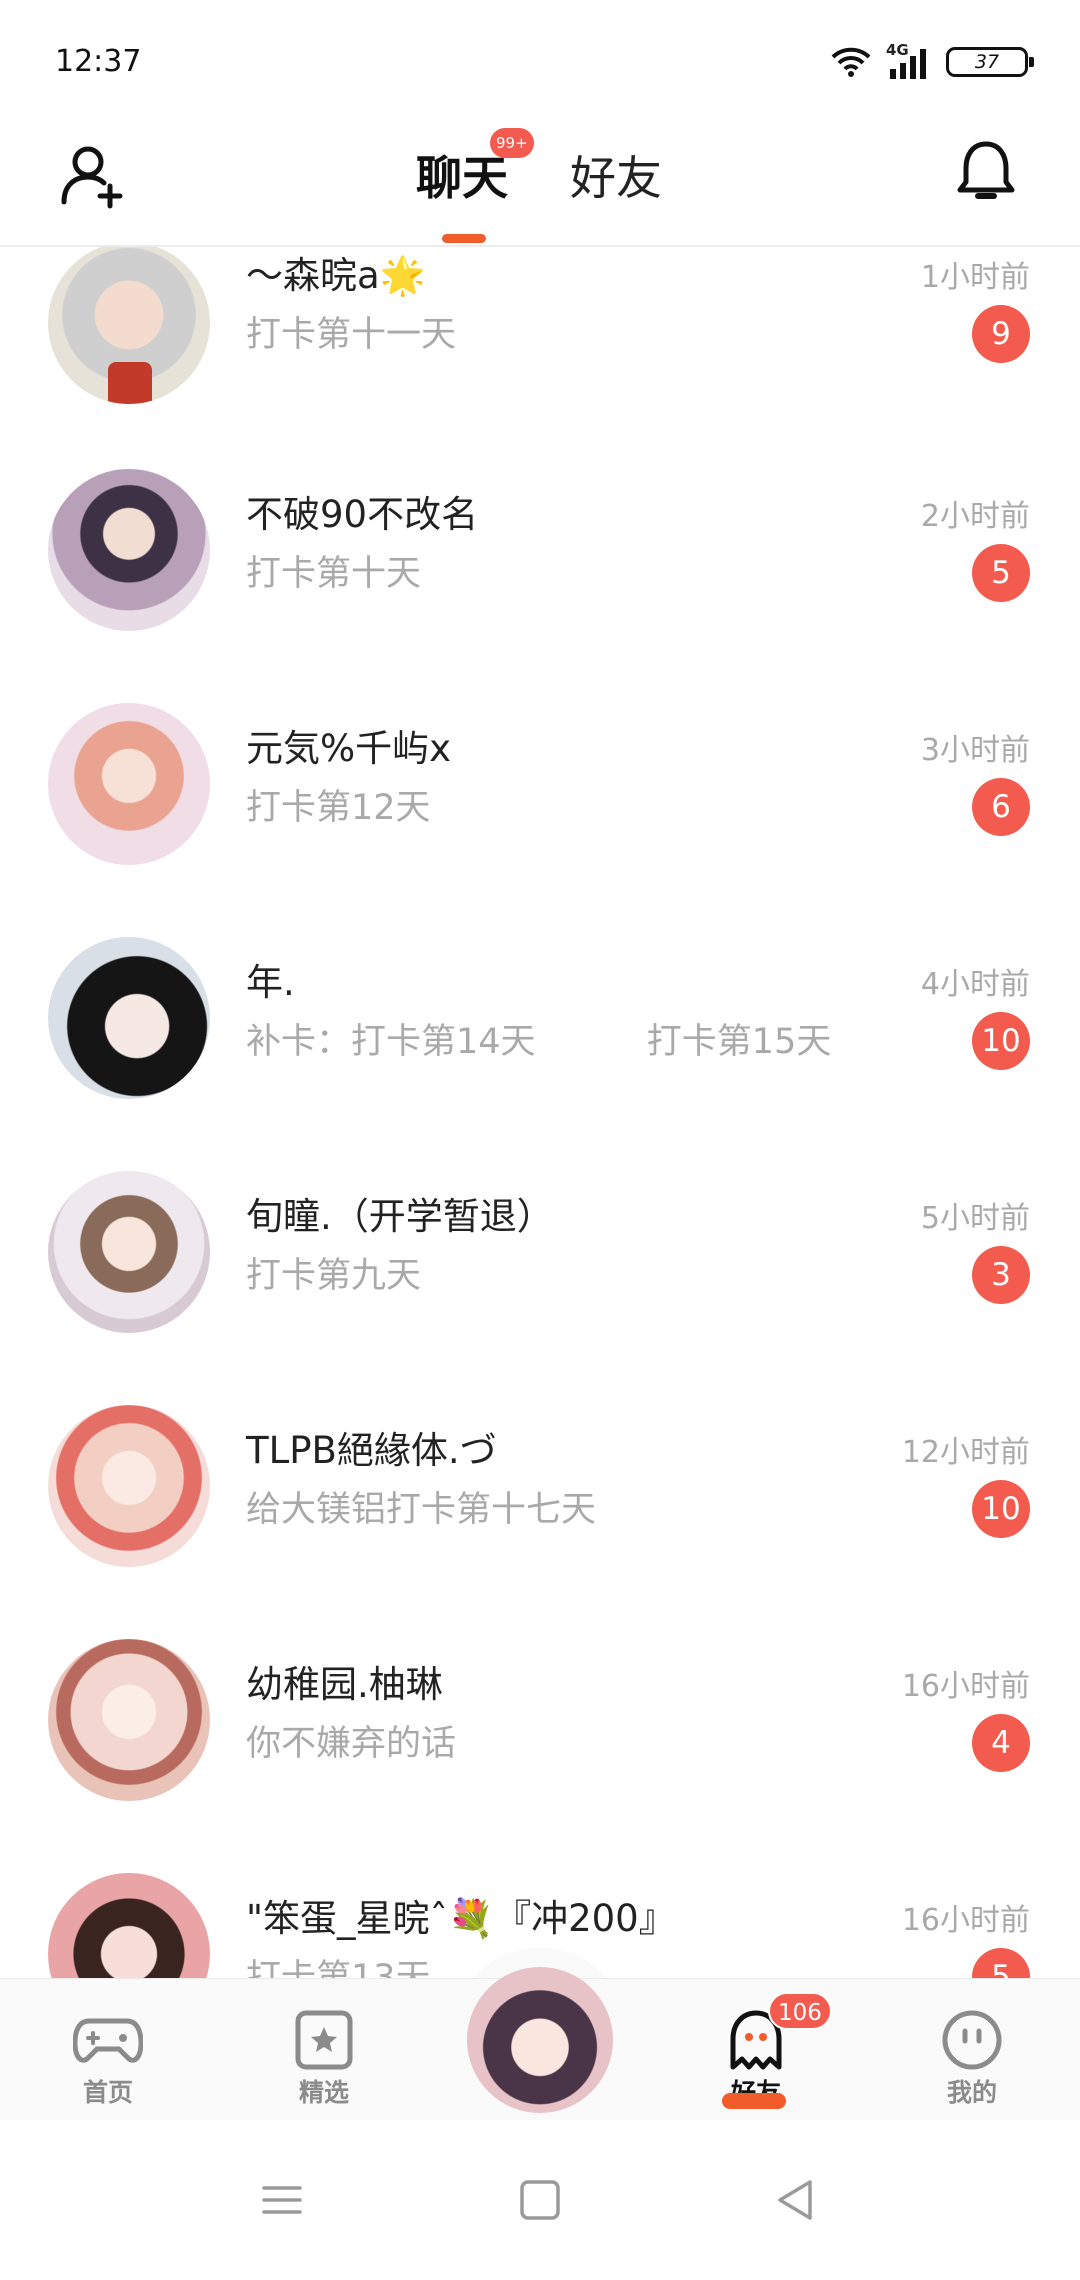 Image resolution: width=1080 pixels, height=2280 pixels. I want to click on nav-label: 精选, so click(323, 2092).